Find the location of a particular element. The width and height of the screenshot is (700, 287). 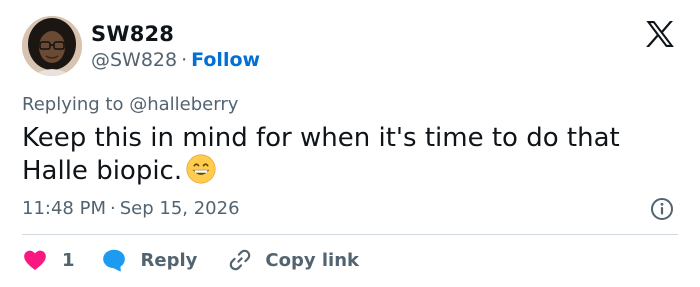

avatar-image is located at coordinates (52, 46).